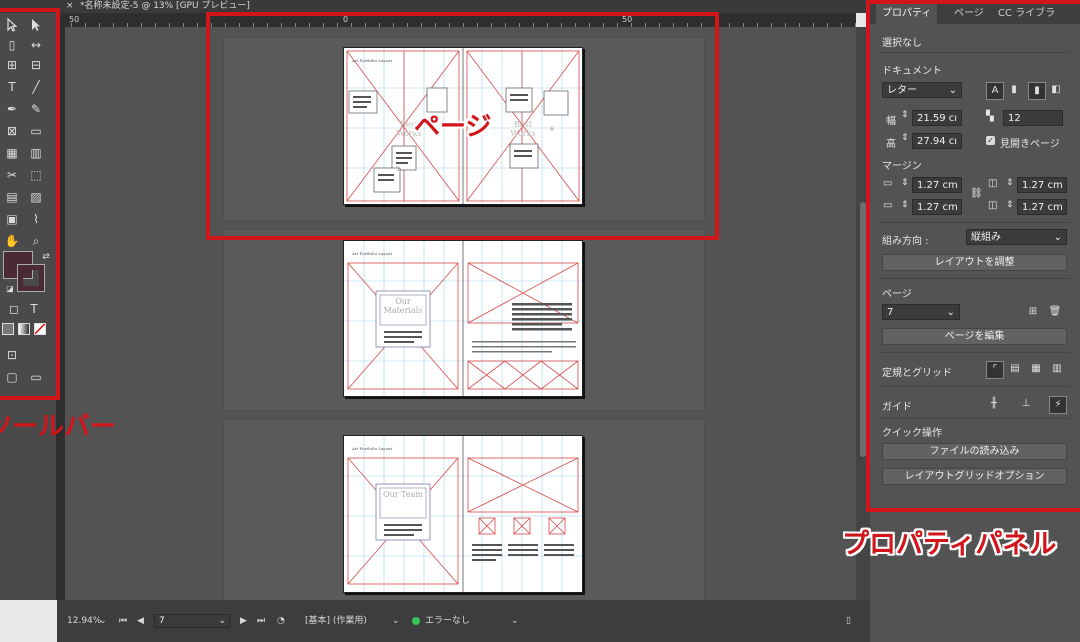  I want to click on page-number-value: 7, so click(162, 621).